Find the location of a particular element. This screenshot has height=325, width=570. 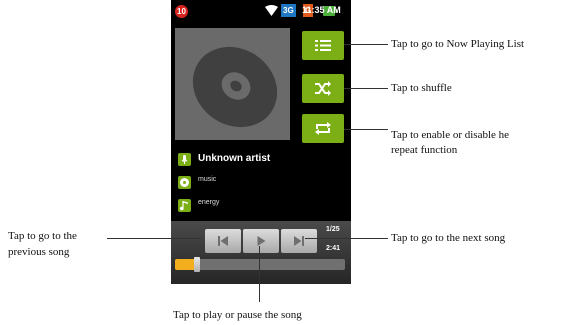

leader-line-now-playing is located at coordinates (366, 44).